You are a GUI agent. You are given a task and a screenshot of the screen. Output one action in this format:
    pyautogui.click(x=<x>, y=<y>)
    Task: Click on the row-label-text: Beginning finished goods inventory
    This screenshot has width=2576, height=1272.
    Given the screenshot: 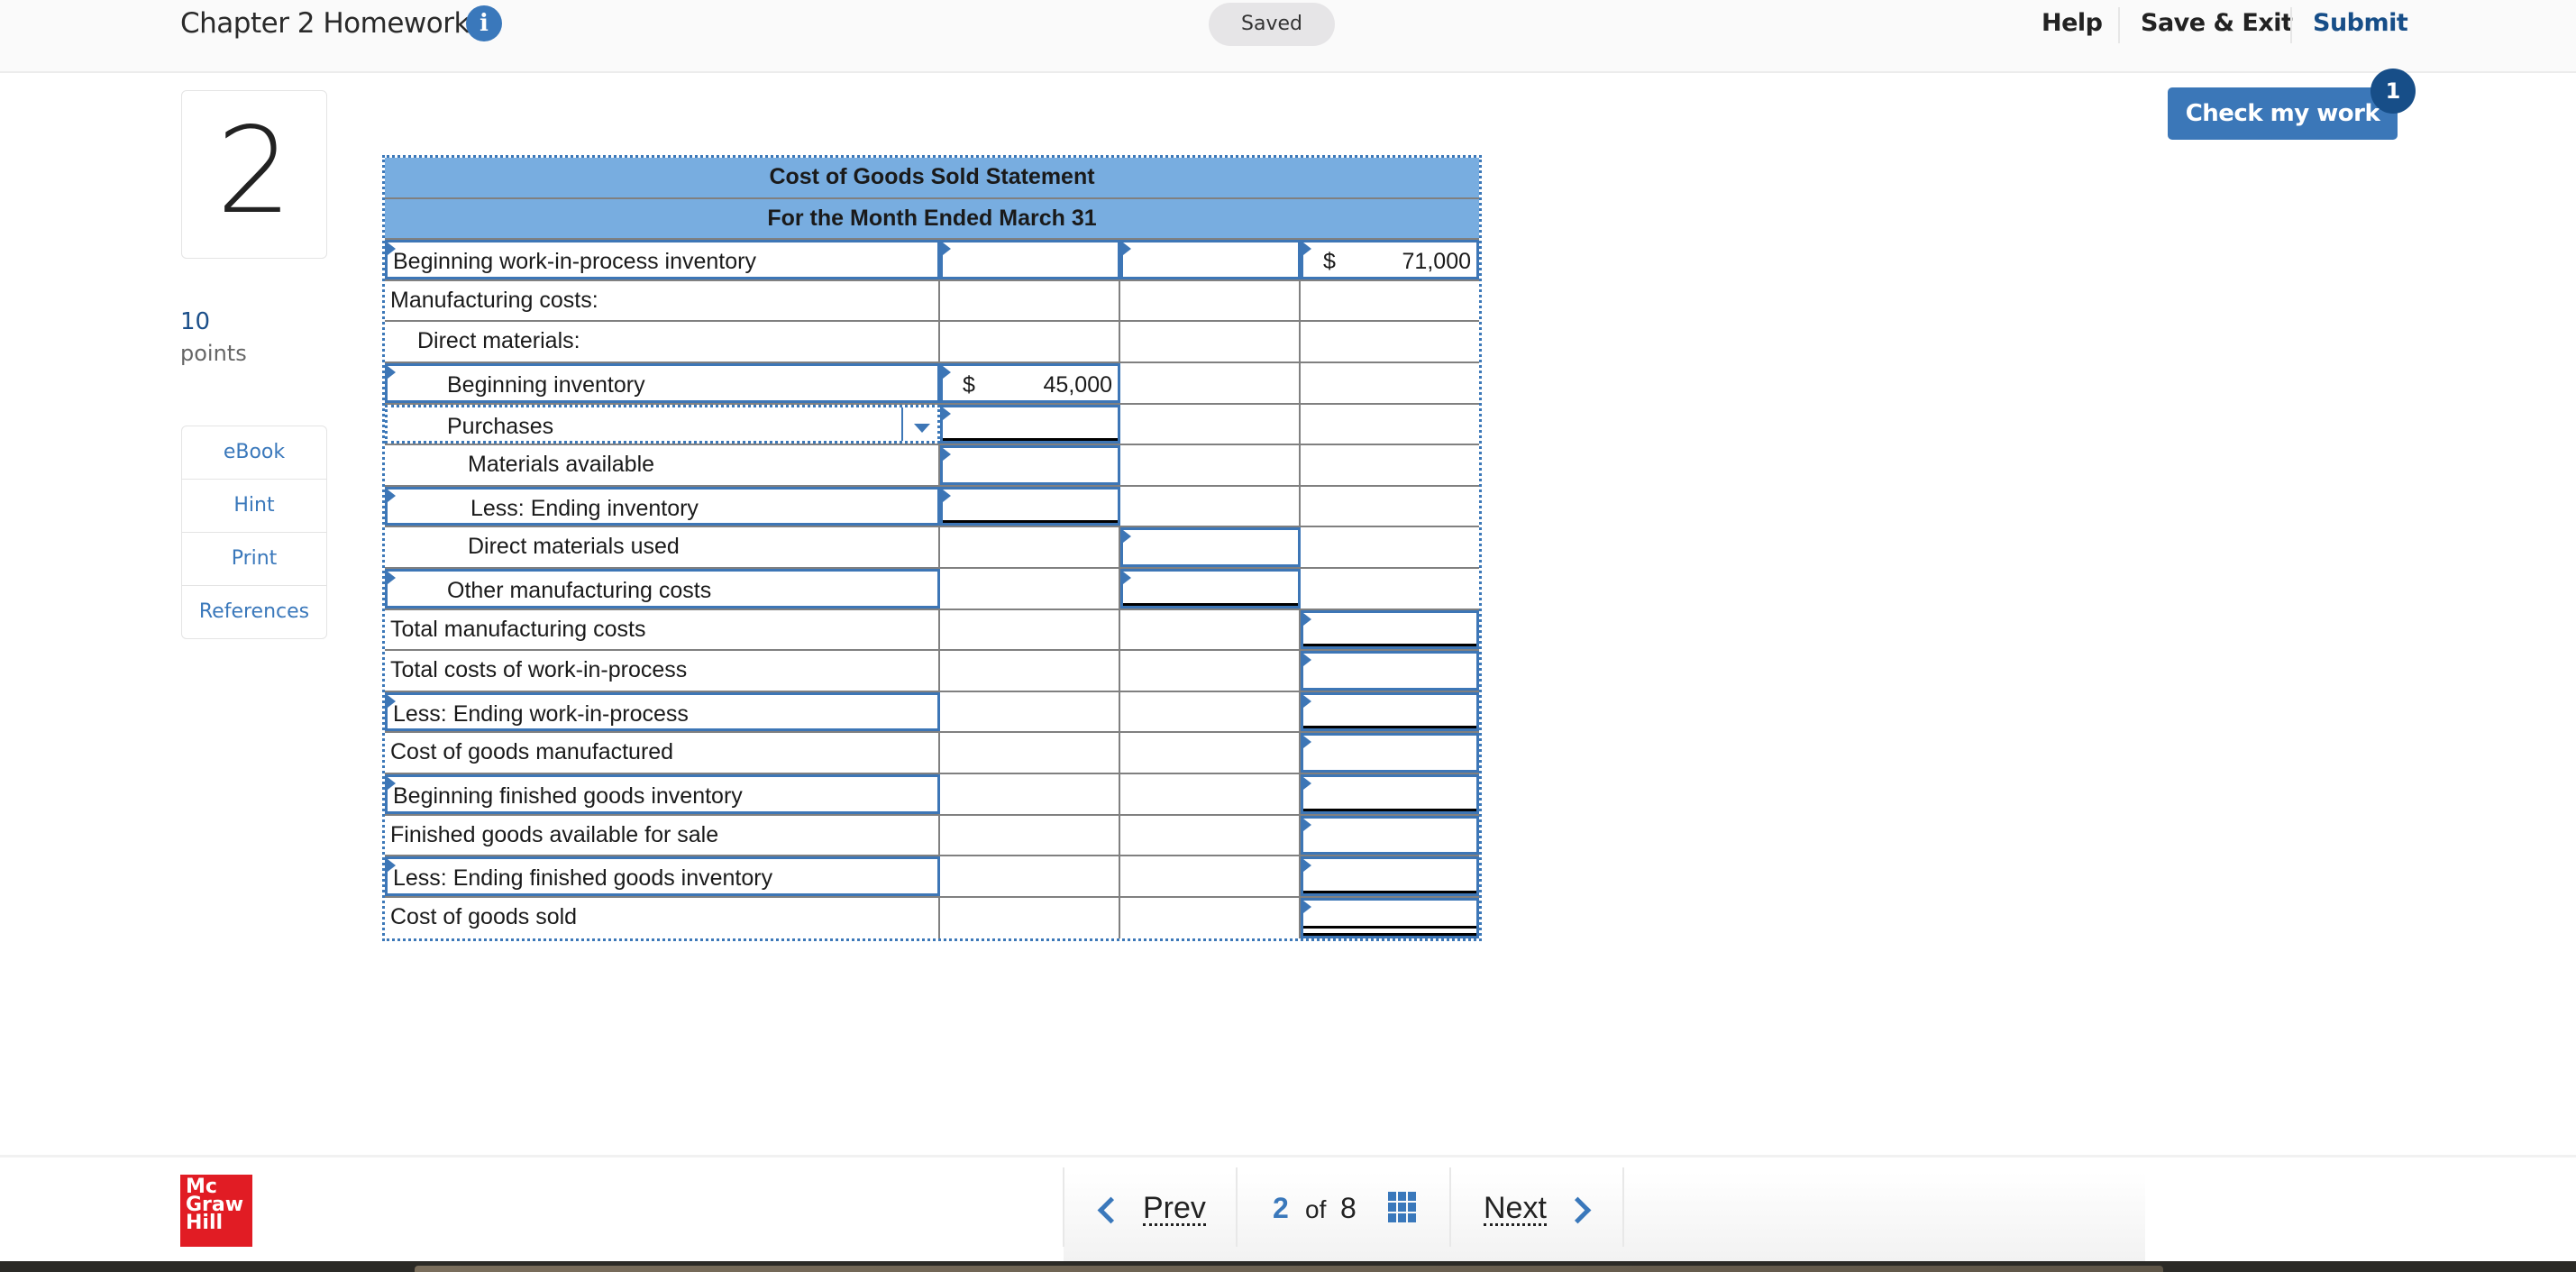 What is the action you would take?
    pyautogui.click(x=568, y=795)
    